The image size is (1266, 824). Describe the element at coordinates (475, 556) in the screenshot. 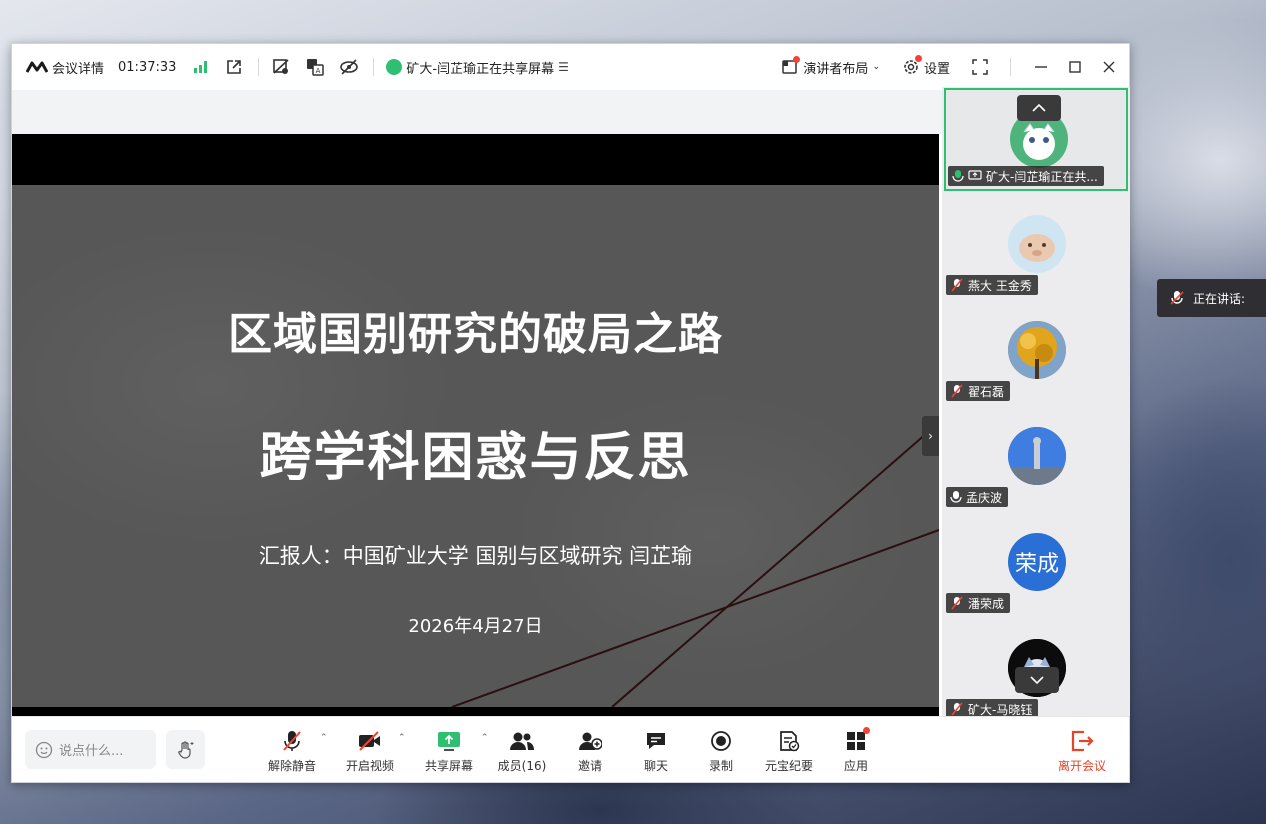

I see `slide-author: 汇报人：中国矿业大学 国别与区域研究 闫芷瑜` at that location.